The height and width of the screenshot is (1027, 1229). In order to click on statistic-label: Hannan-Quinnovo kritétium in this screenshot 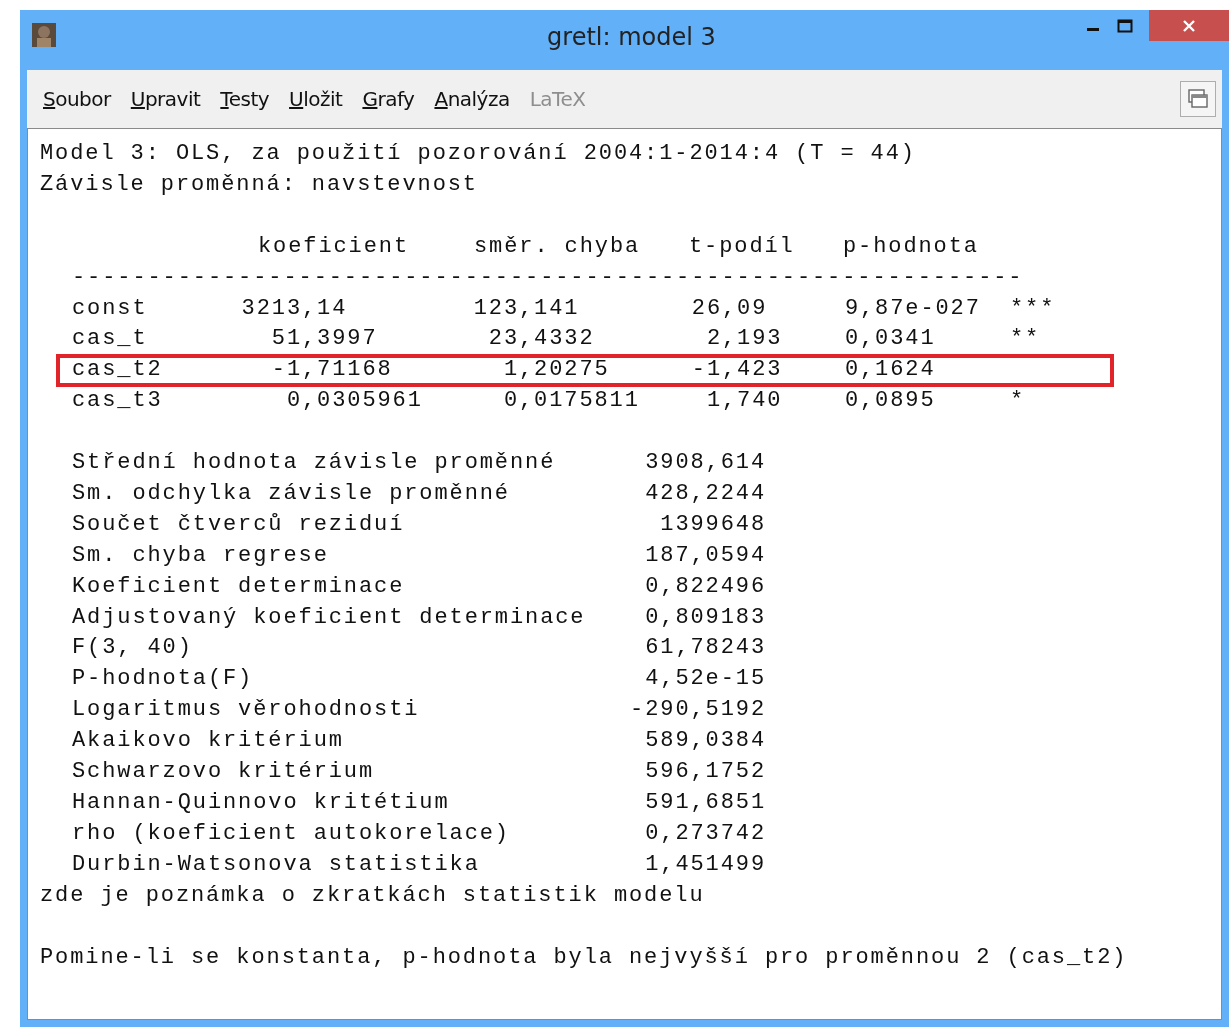, I will do `click(261, 803)`.